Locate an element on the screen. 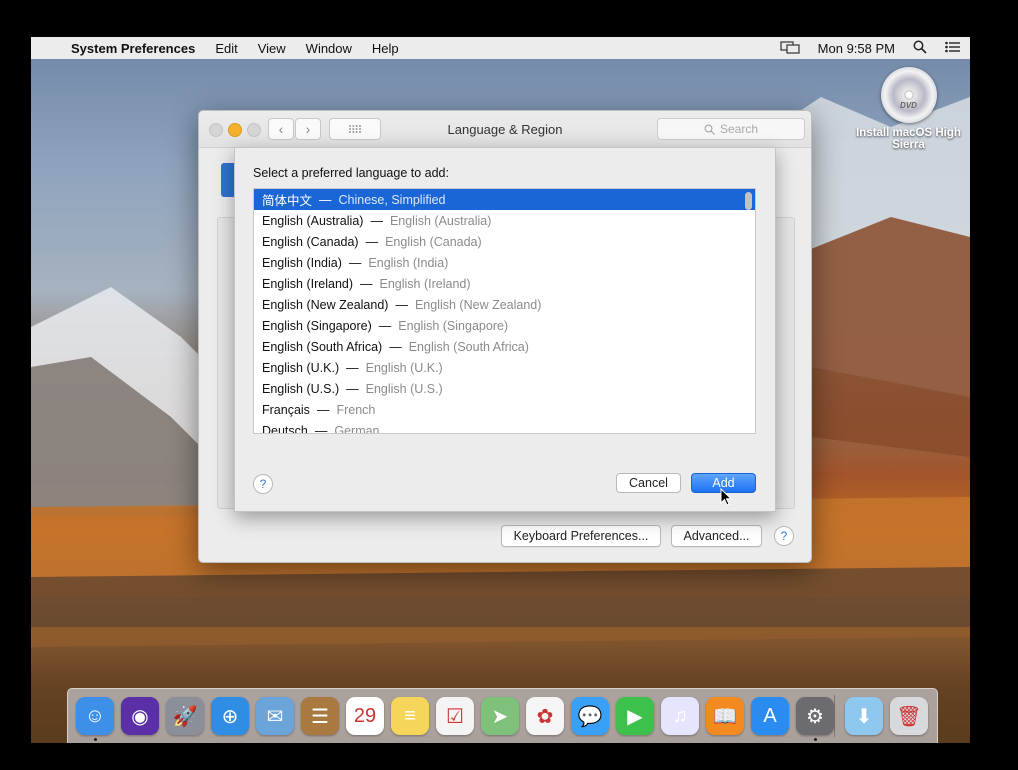  language-english-name: English (Australia) is located at coordinates (440, 220).